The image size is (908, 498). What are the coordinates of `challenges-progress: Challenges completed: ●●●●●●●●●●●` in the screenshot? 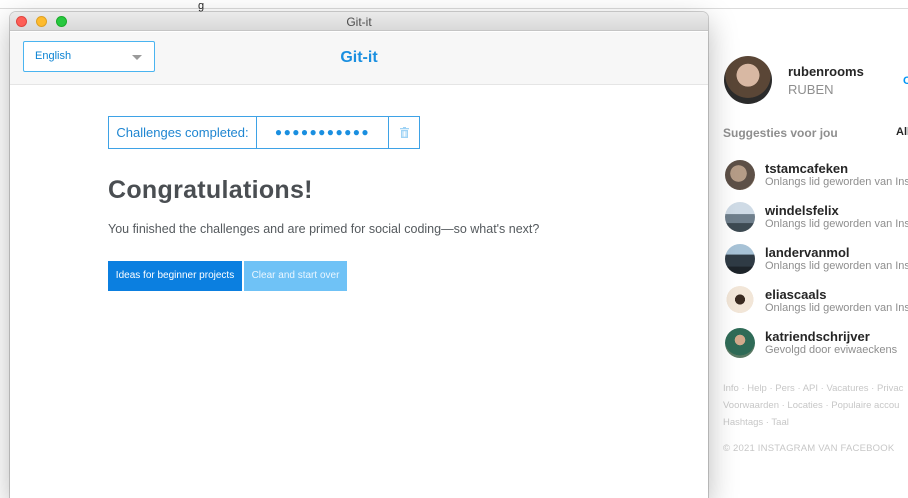 It's located at (264, 132).